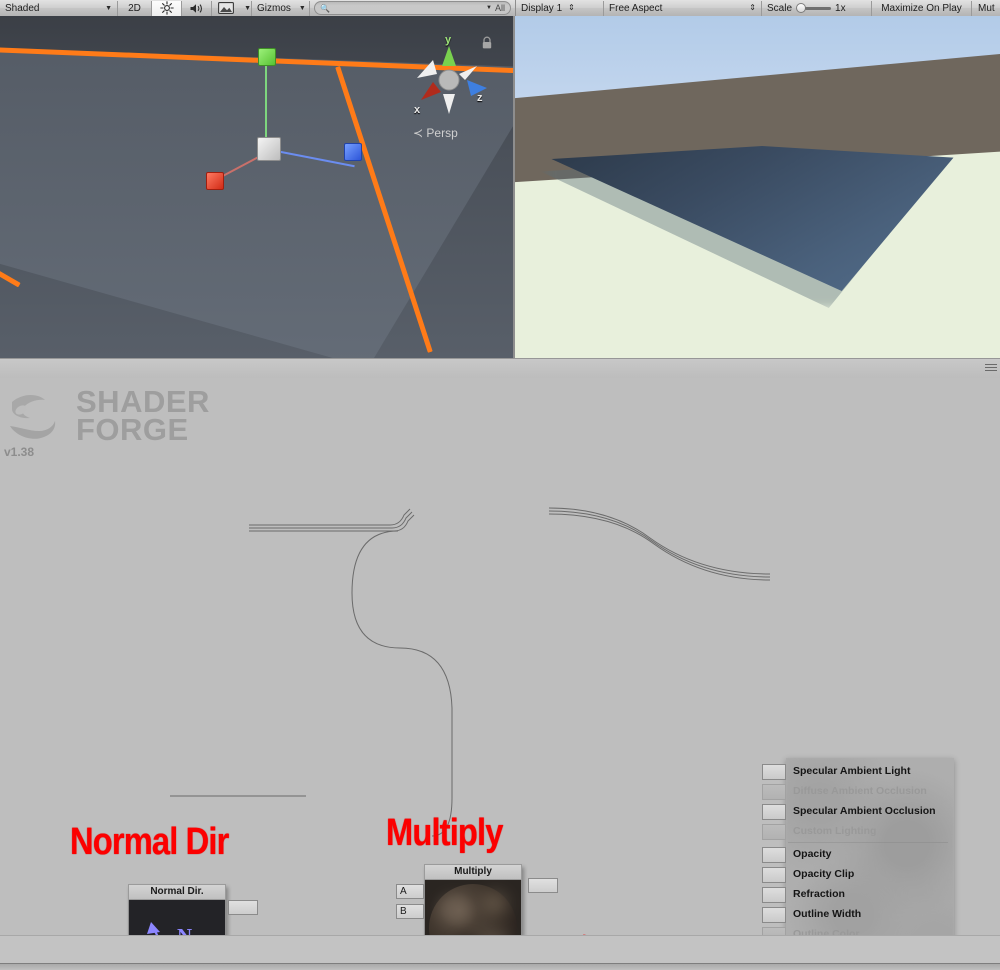 The height and width of the screenshot is (970, 1000). Describe the element at coordinates (827, 914) in the screenshot. I see `property-label: Outline Width` at that location.